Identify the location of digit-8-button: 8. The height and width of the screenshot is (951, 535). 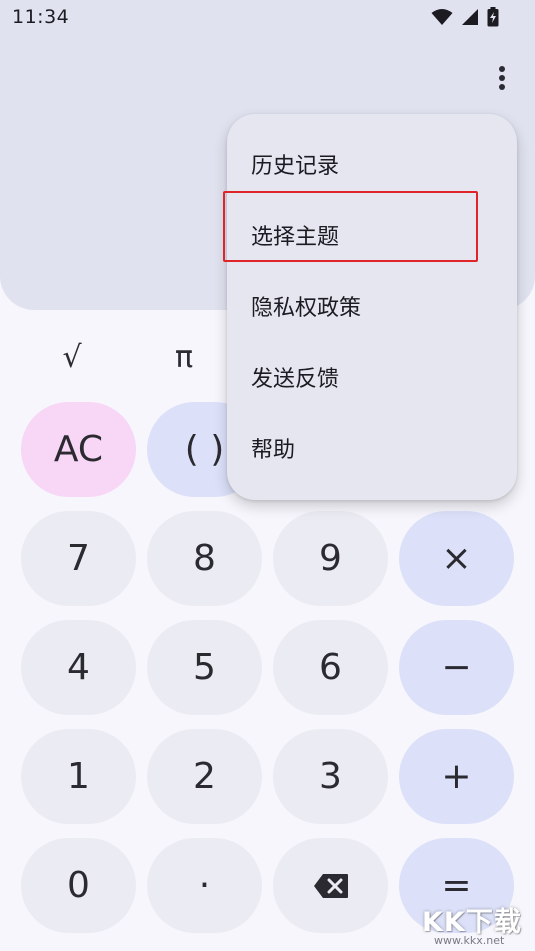
(204, 558).